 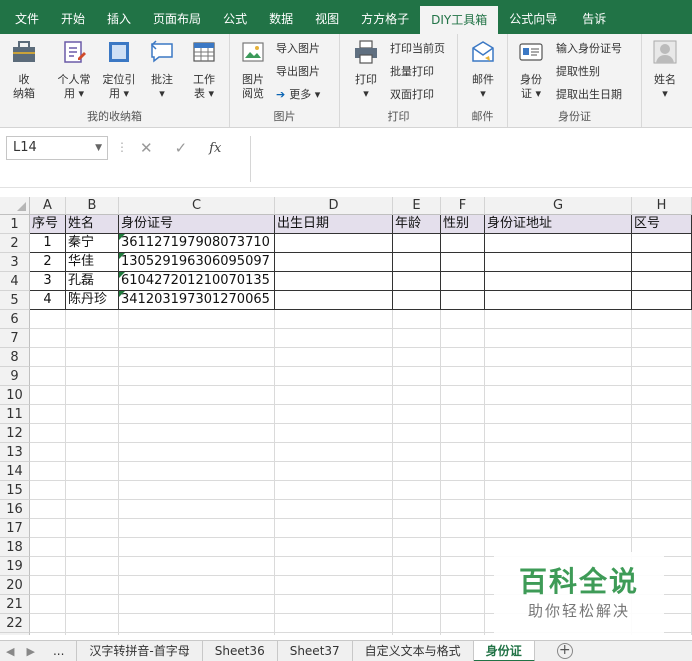 What do you see at coordinates (15, 433) in the screenshot?
I see `row-header: 12` at bounding box center [15, 433].